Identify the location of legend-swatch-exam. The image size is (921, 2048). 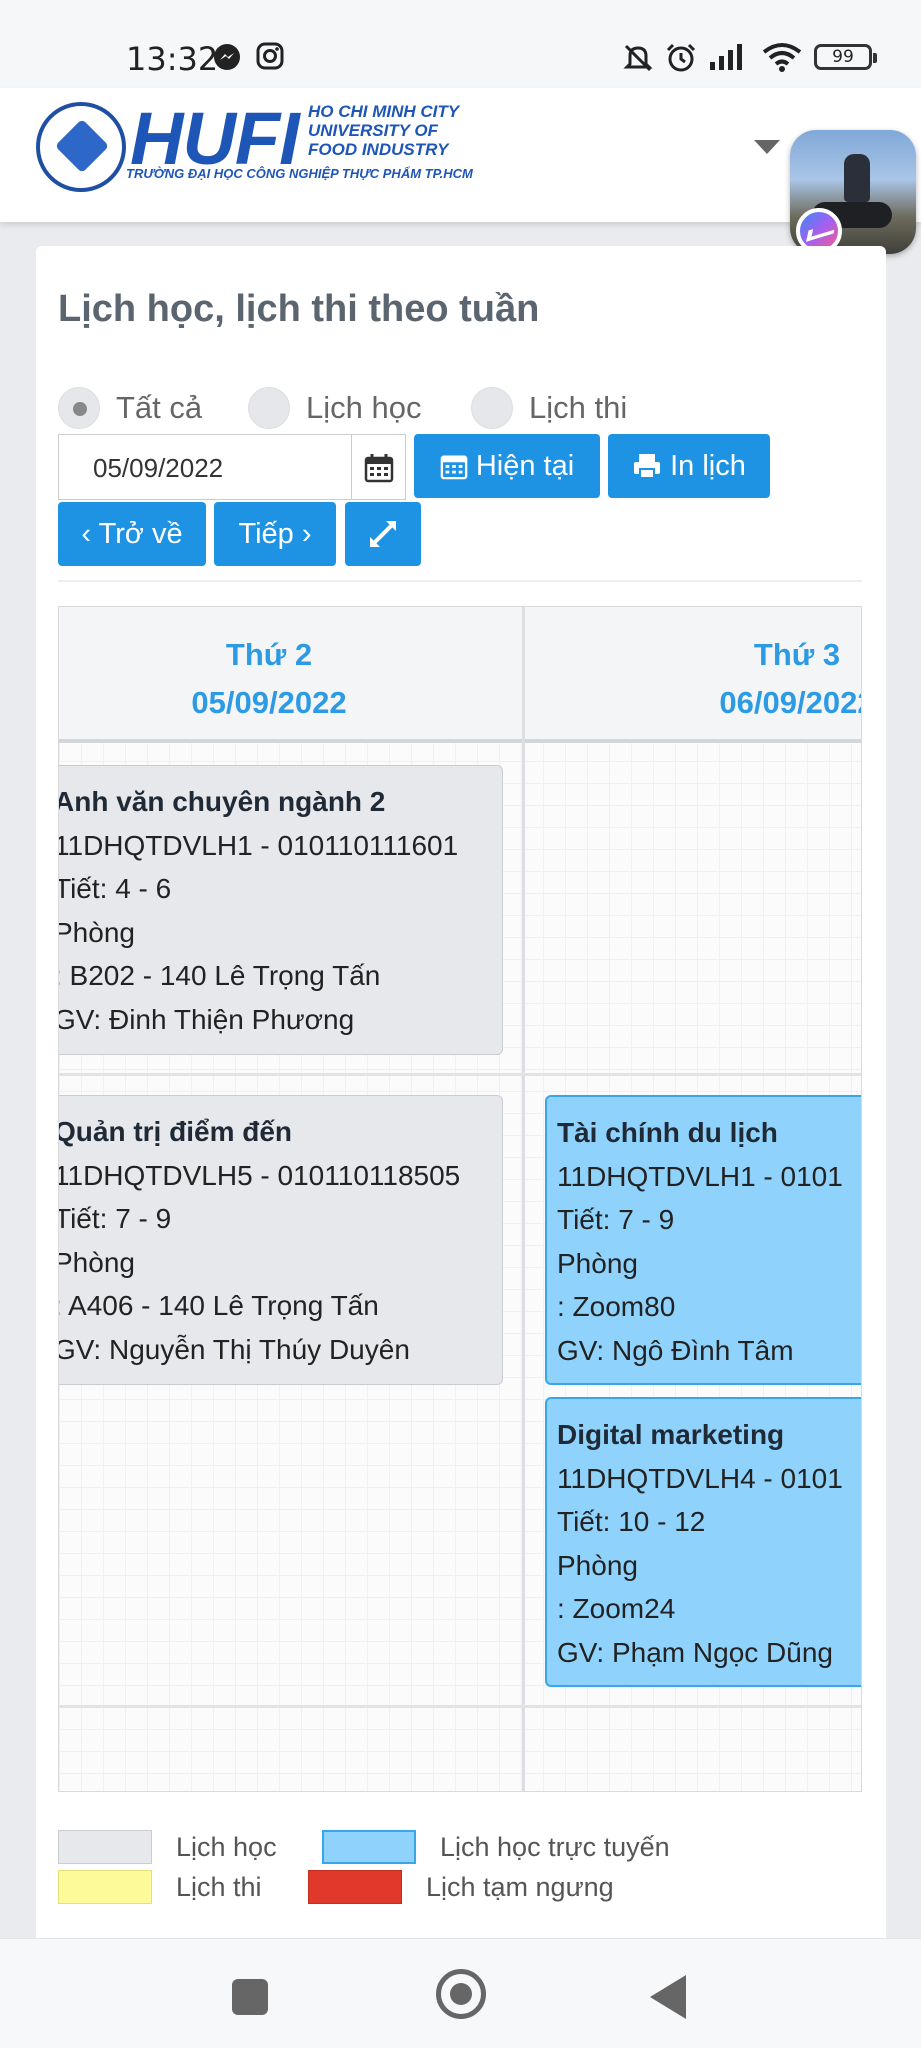
(105, 1887).